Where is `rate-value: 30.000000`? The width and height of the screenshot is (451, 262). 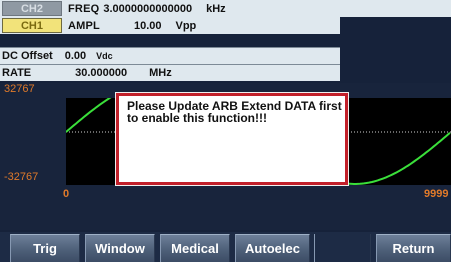 rate-value: 30.000000 is located at coordinates (101, 73).